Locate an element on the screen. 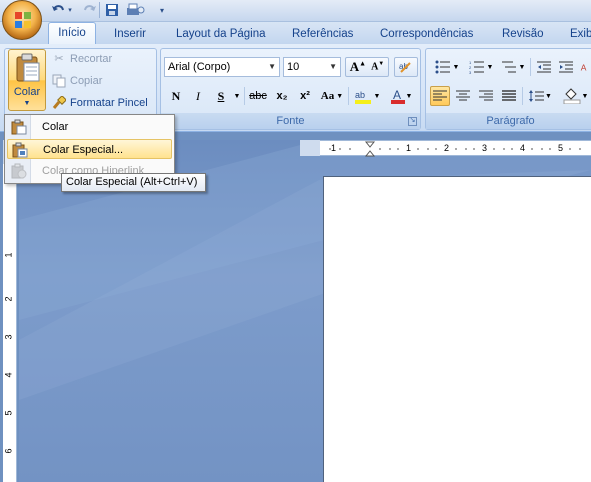 The image size is (591, 482). decrease-indent-icon is located at coordinates (544, 67).